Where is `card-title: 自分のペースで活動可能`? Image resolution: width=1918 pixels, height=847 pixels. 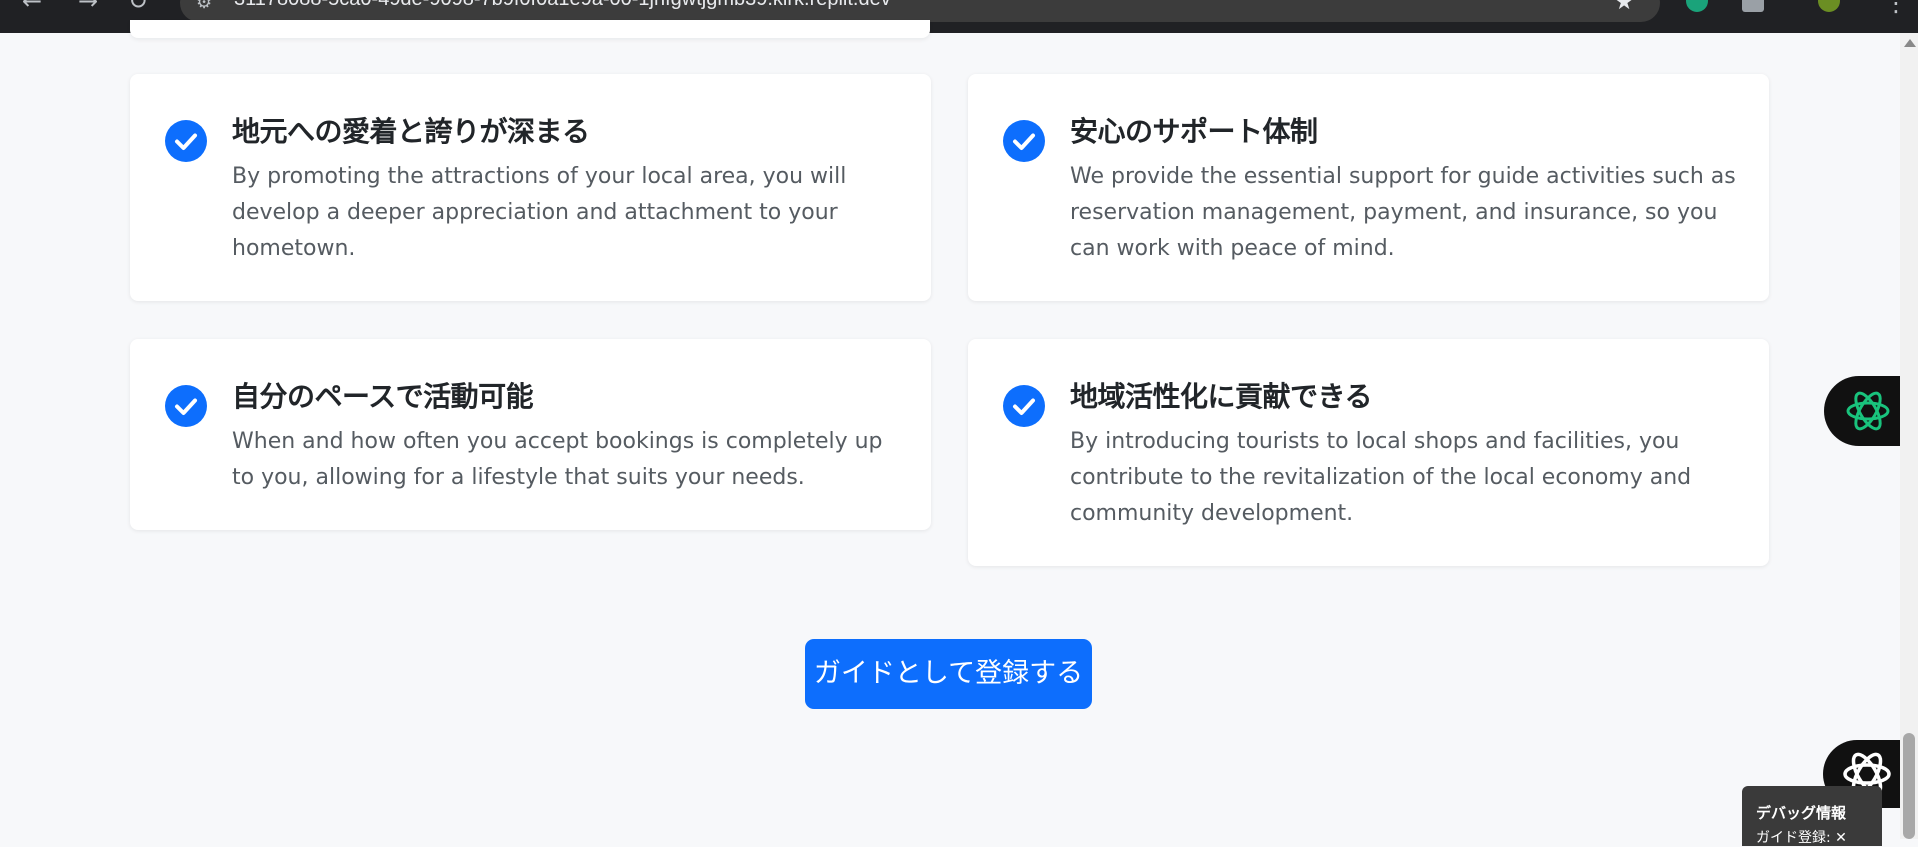
card-title: 自分のペースで活動可能 is located at coordinates (383, 396).